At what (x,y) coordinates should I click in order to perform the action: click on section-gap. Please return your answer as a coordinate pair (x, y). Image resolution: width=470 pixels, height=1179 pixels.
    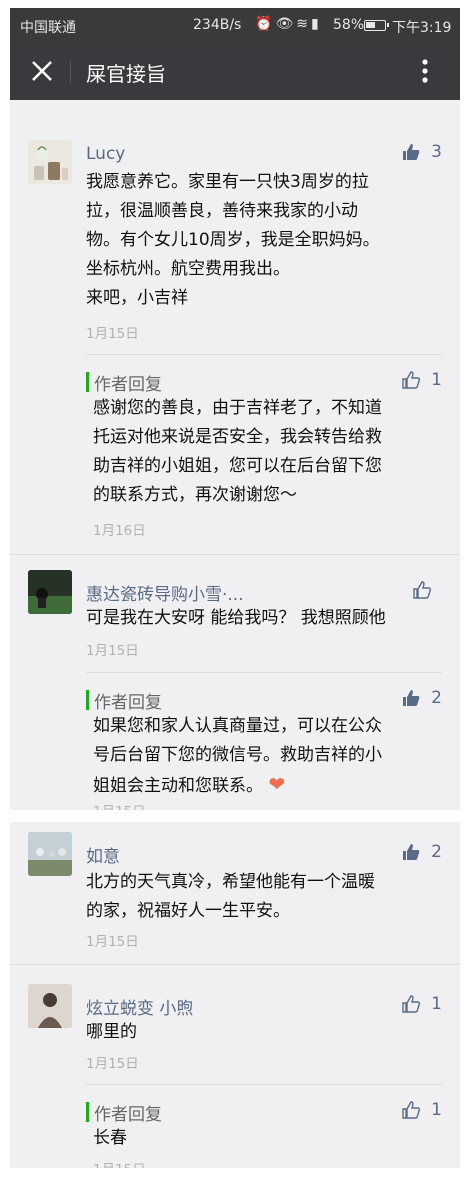
    Looking at the image, I should click on (235, 816).